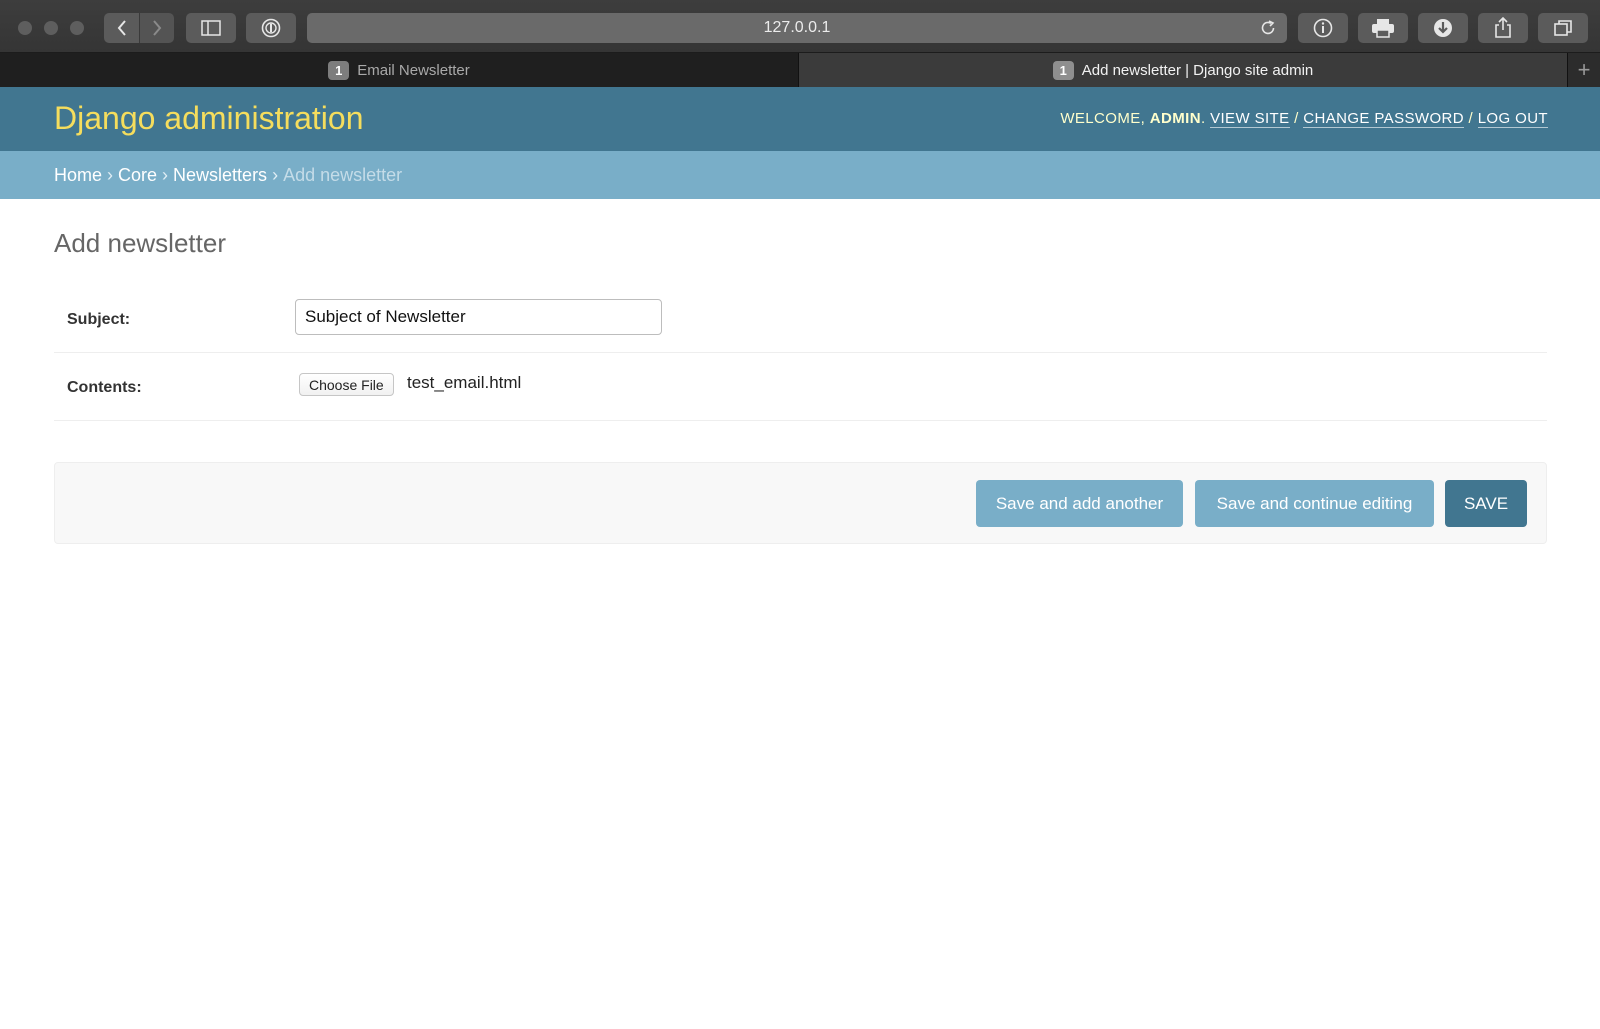 The height and width of the screenshot is (1029, 1600). Describe the element at coordinates (1486, 503) in the screenshot. I see `save-button: SAVE` at that location.